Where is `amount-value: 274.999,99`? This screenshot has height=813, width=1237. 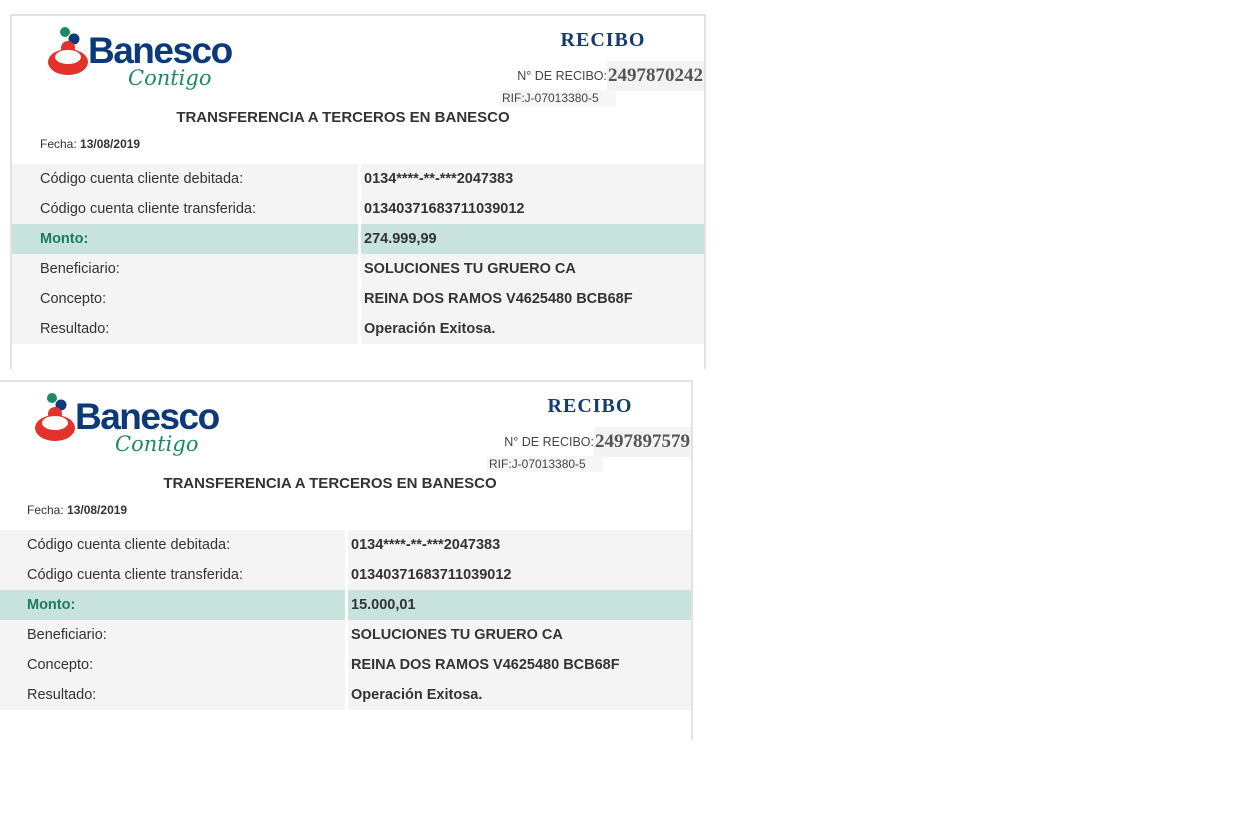
amount-value: 274.999,99 is located at coordinates (532, 239).